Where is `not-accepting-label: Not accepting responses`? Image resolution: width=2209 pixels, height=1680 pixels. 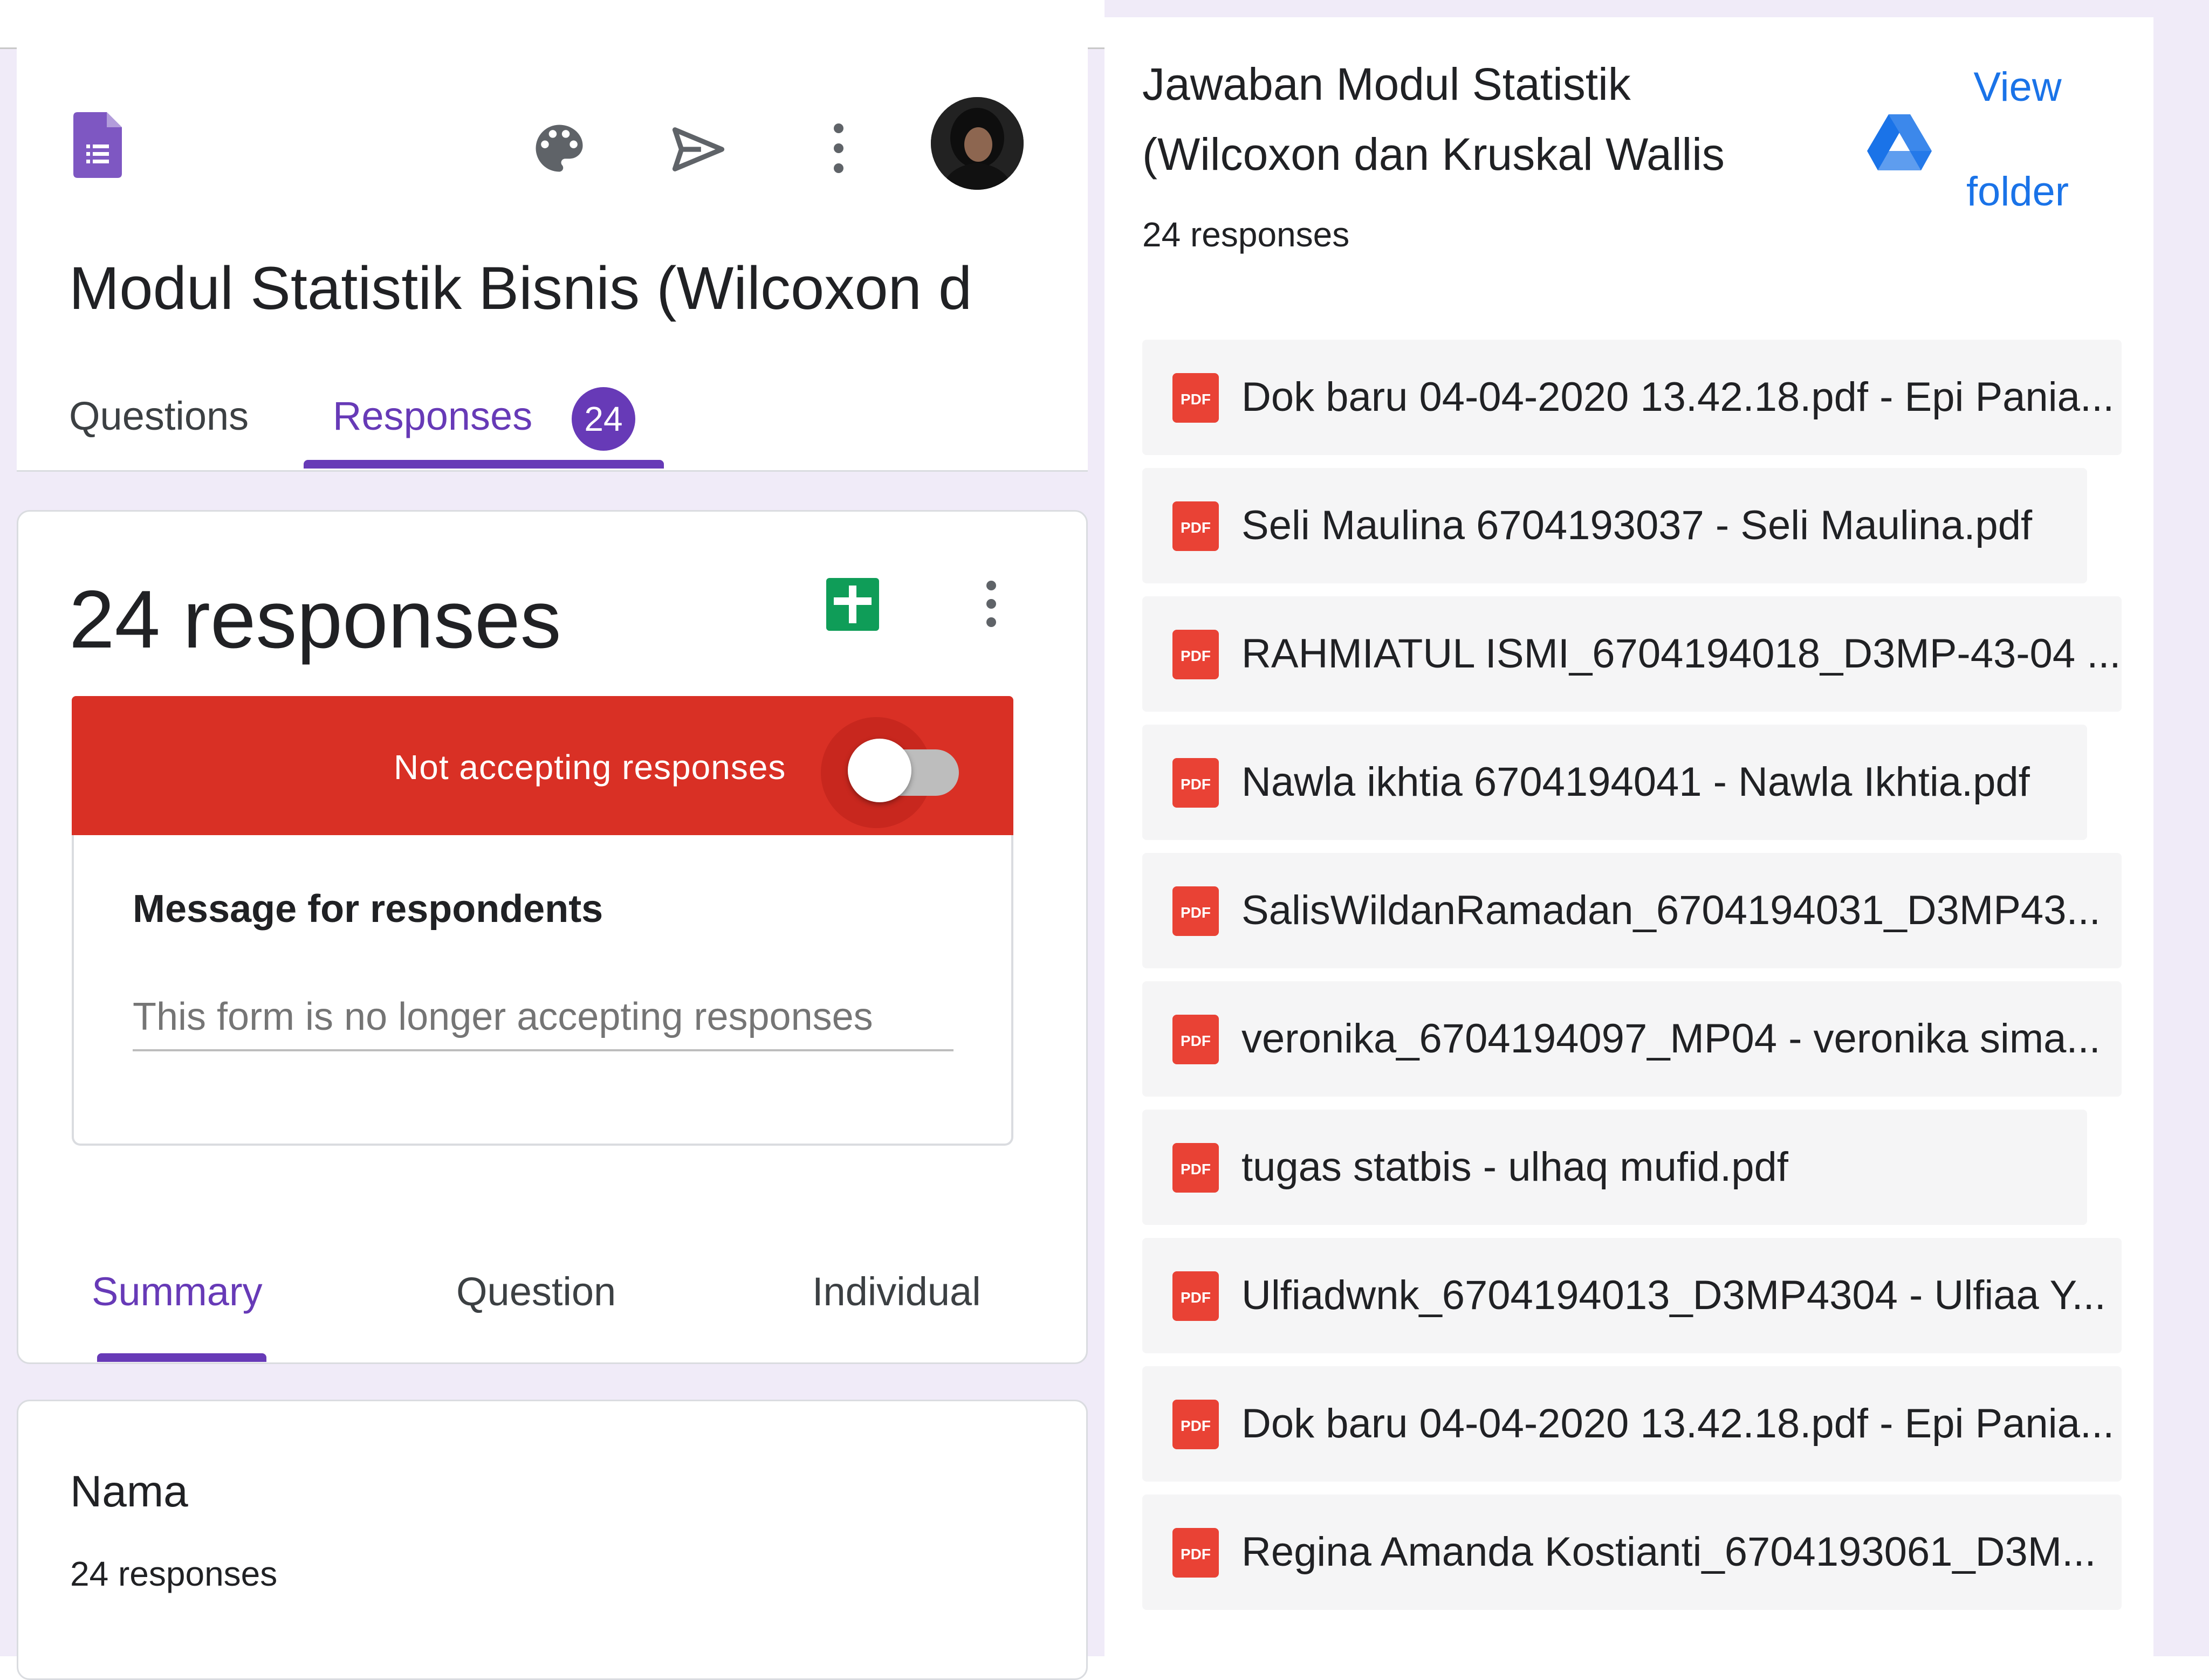
not-accepting-label: Not accepting responses is located at coordinates (590, 767).